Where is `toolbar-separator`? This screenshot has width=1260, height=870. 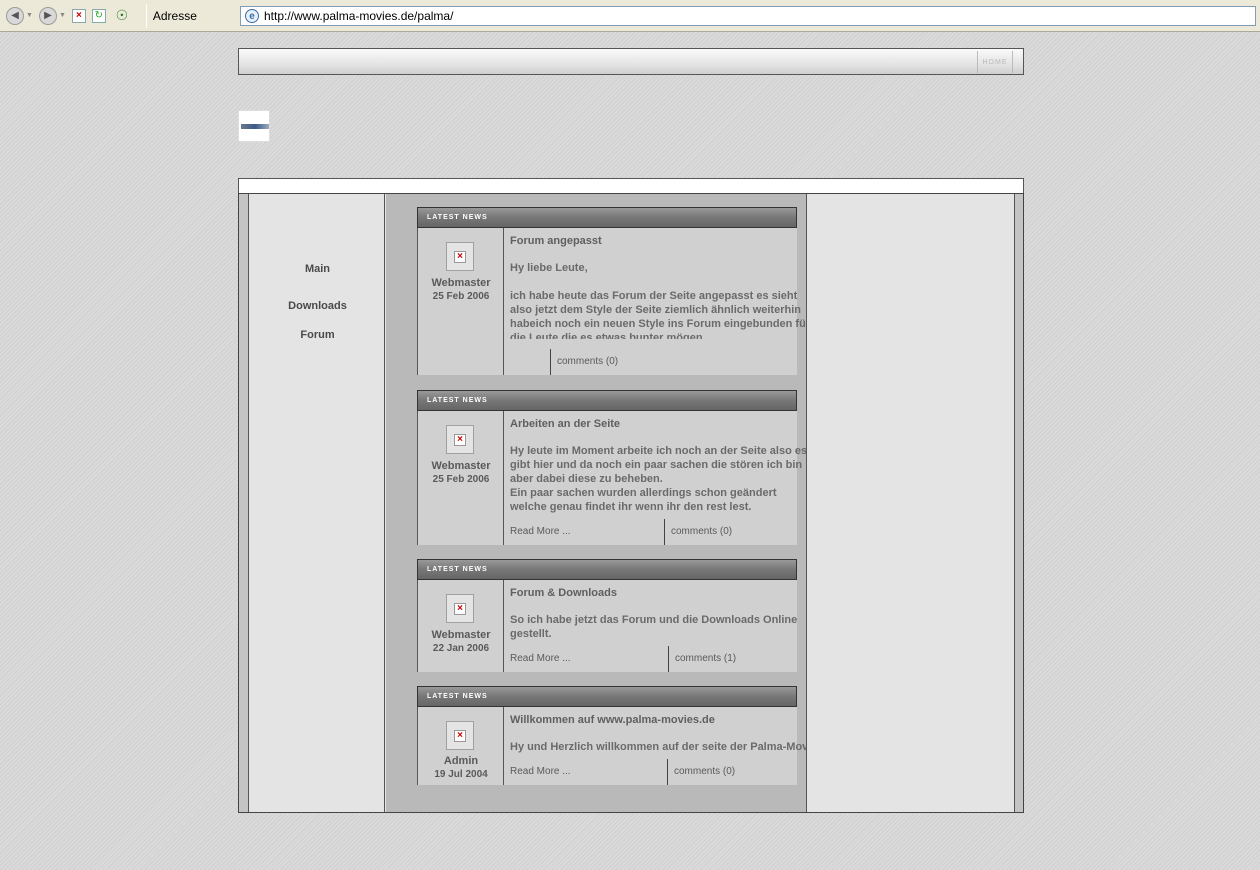
toolbar-separator is located at coordinates (146, 15).